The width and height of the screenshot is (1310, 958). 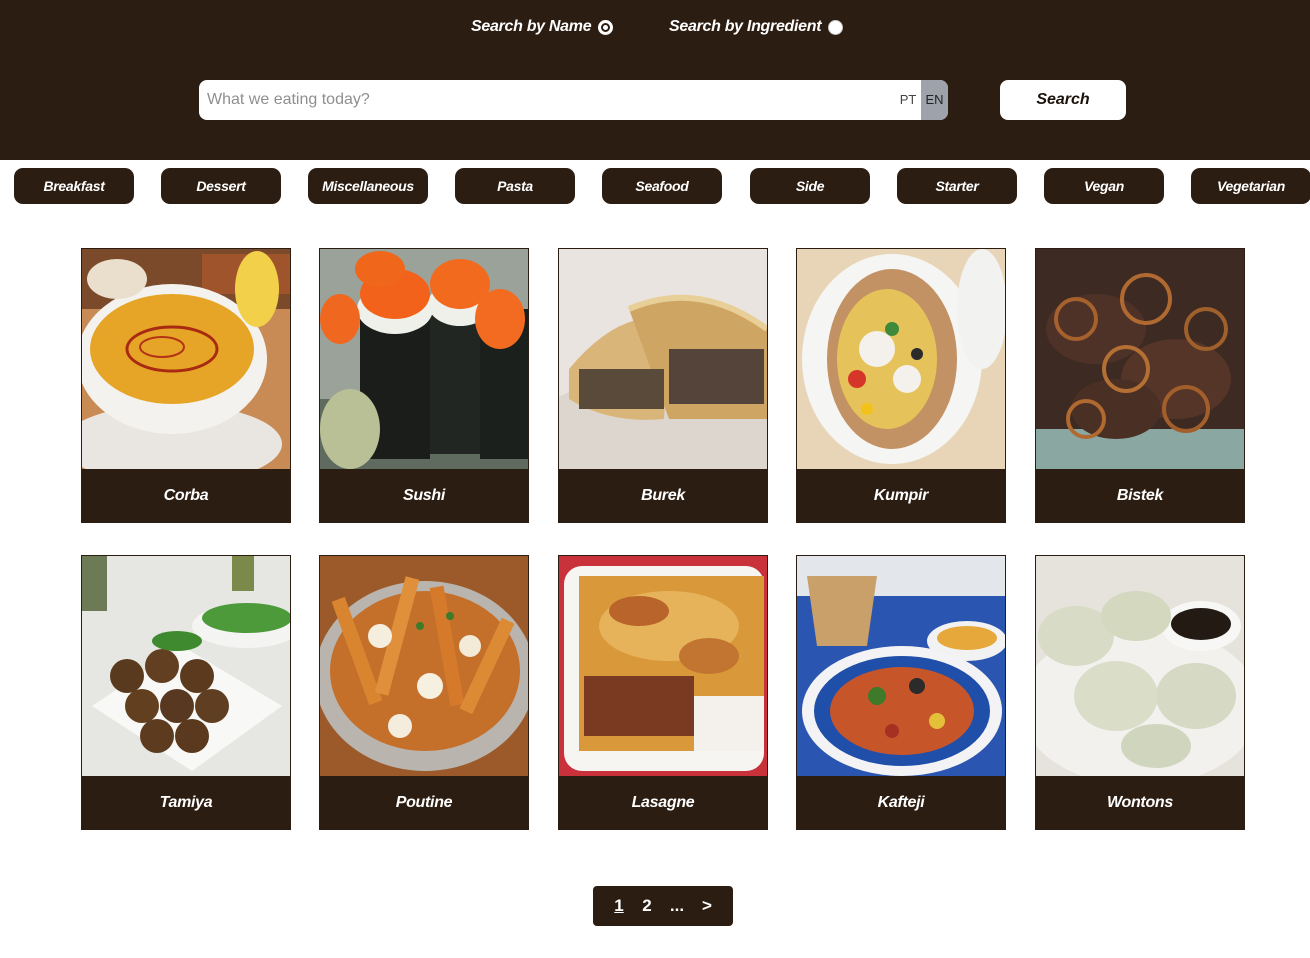 I want to click on meal-card-kafteji: Kafteji, so click(x=901, y=692).